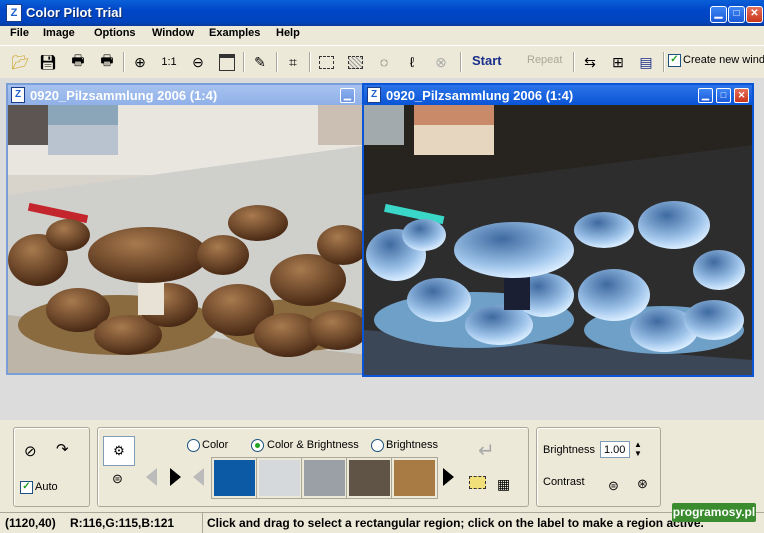  What do you see at coordinates (486, 450) in the screenshot?
I see `apply-button: ↵` at bounding box center [486, 450].